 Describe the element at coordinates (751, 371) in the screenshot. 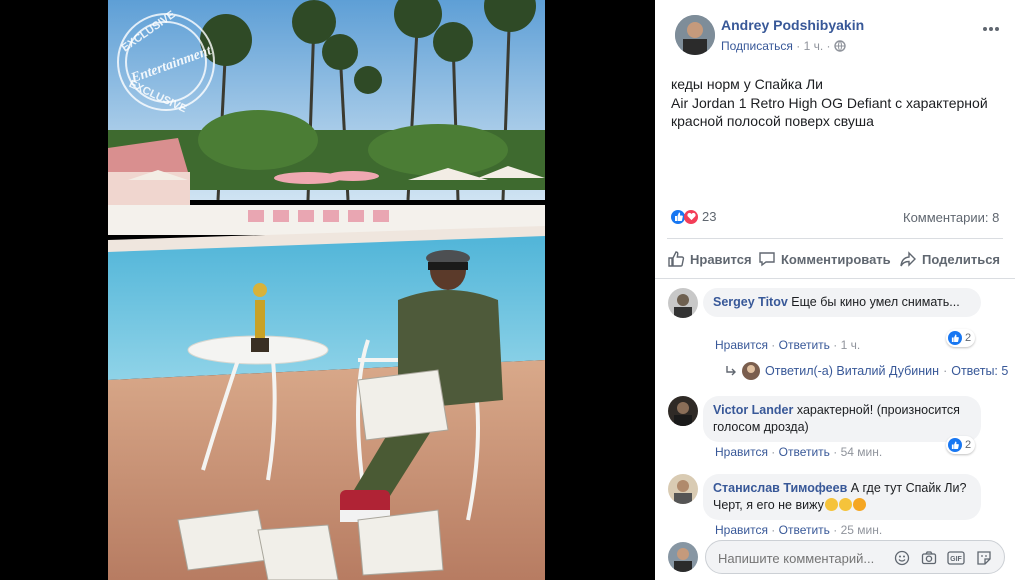

I see `replier-avatar` at that location.